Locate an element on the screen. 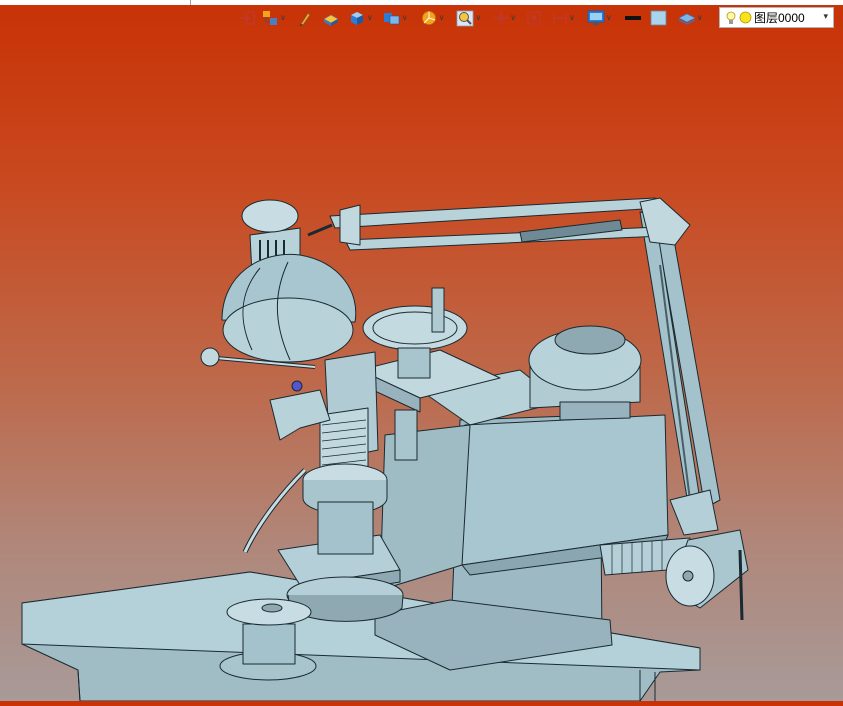 The width and height of the screenshot is (843, 706). measure-button: ∨ is located at coordinates (563, 18).